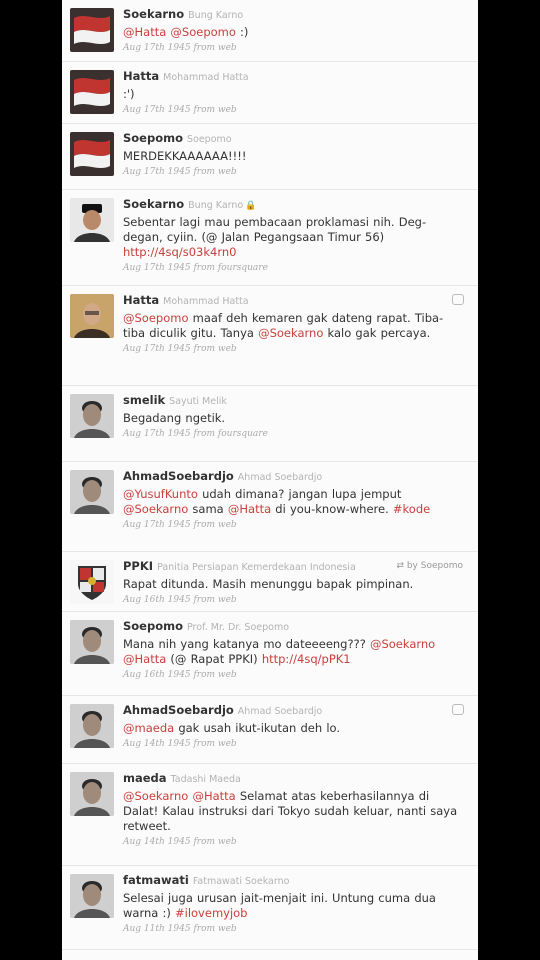 This screenshot has width=540, height=960. Describe the element at coordinates (293, 600) in the screenshot. I see `tweet-meta: Aug 16th 1945 from web` at that location.